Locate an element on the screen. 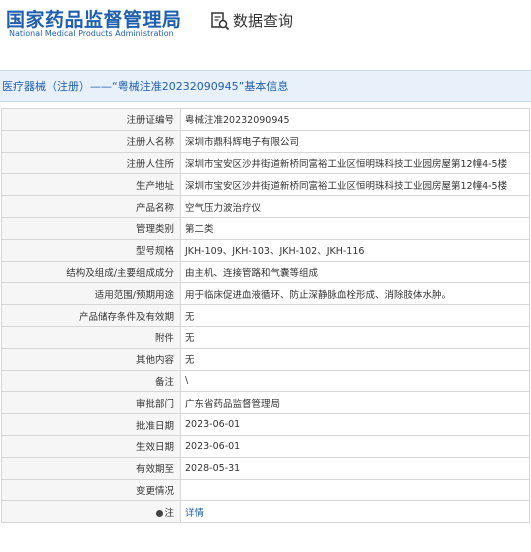  row-value: JKH-109、JKH-103、JKH-102、JKH-116 is located at coordinates (355, 250).